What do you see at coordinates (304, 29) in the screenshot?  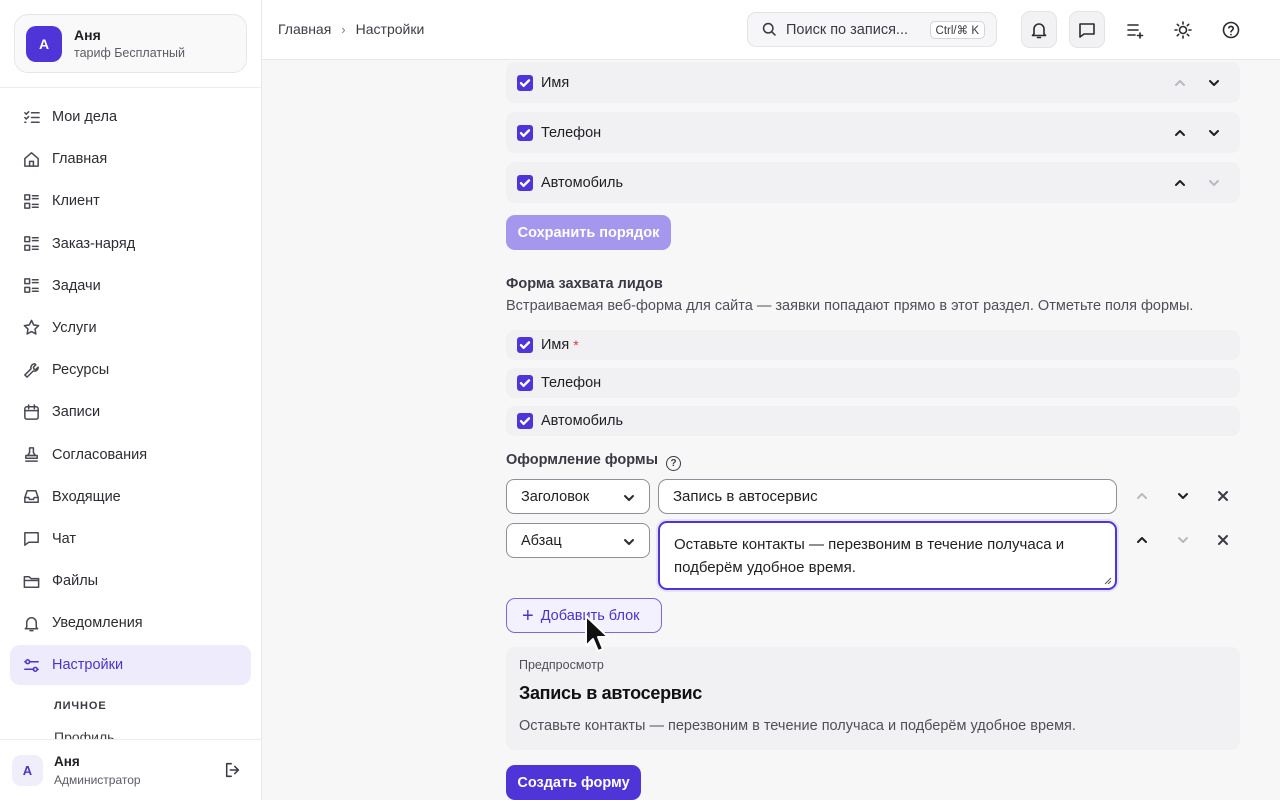 I see `breadcrumb-home: Главная` at bounding box center [304, 29].